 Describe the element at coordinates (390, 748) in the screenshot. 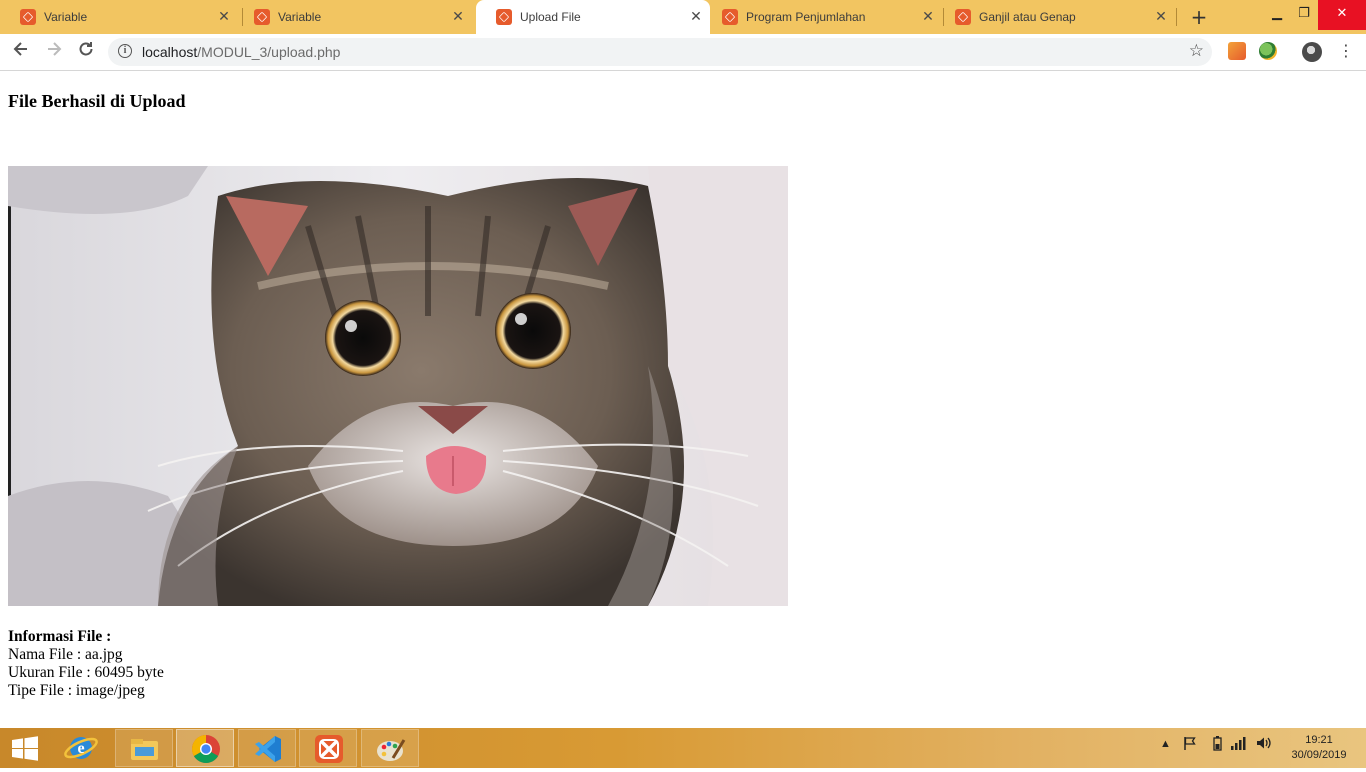

I see `paint-icon` at that location.